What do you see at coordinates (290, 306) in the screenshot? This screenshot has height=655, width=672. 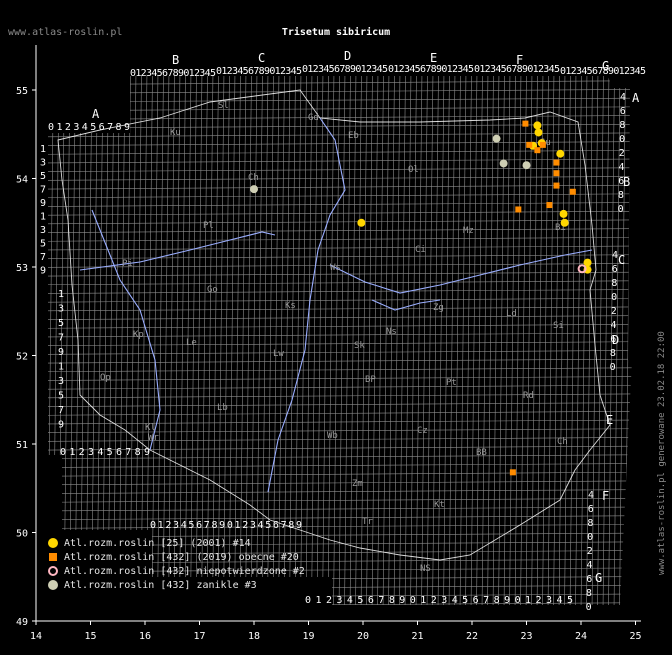 I see `region-code: Ks` at bounding box center [290, 306].